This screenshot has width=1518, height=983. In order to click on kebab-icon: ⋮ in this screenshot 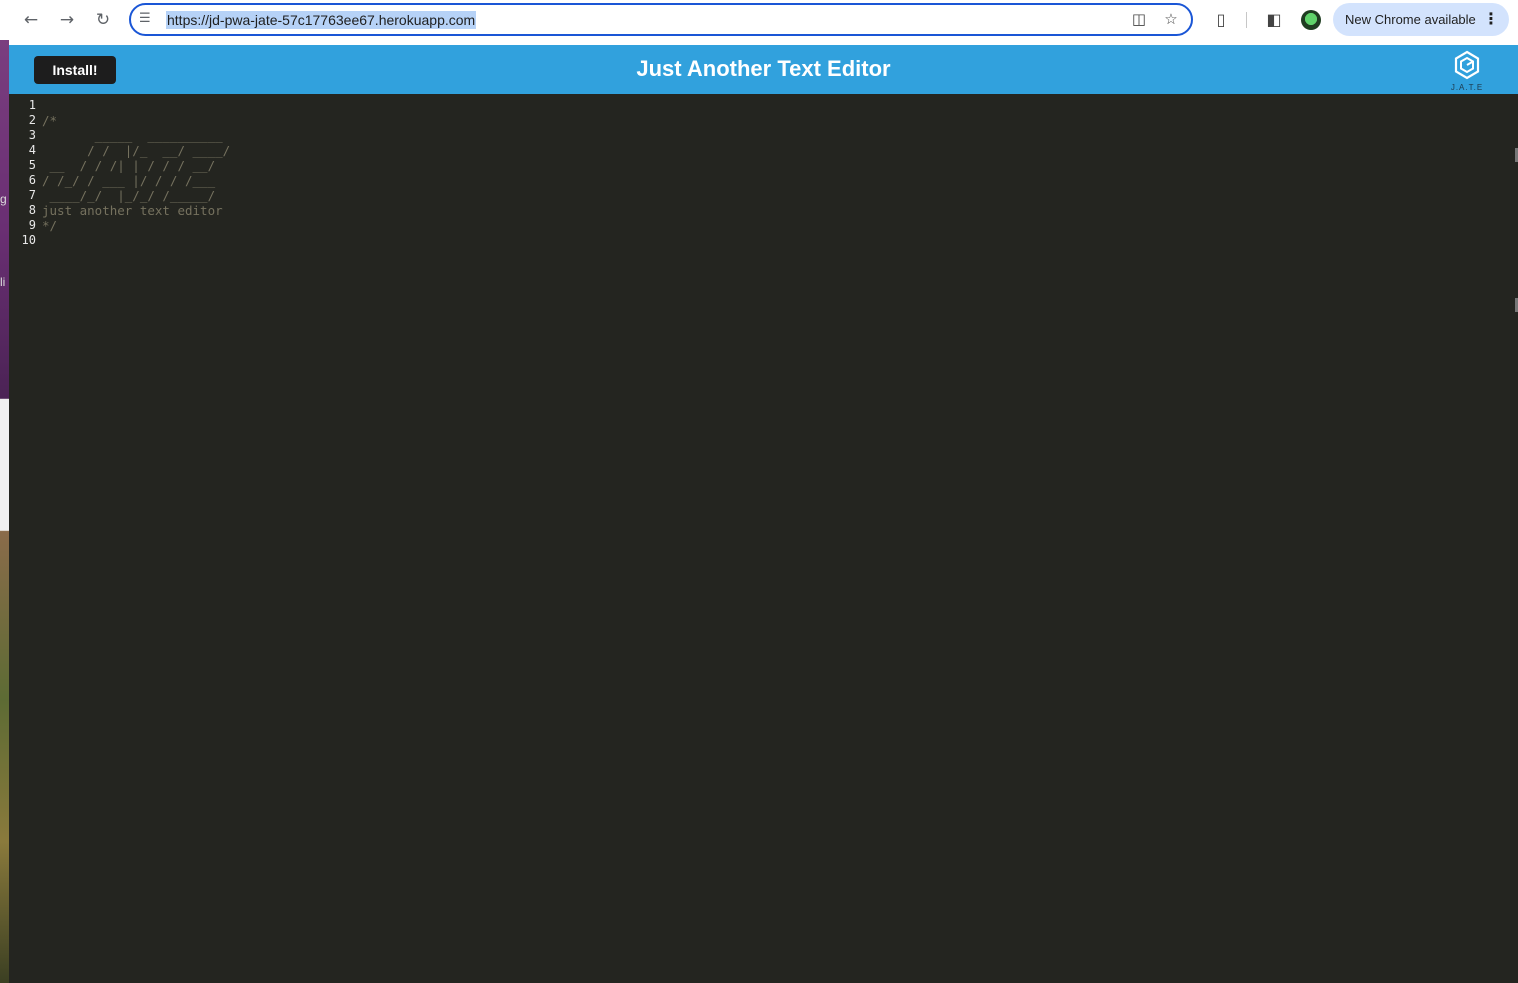, I will do `click(1491, 18)`.